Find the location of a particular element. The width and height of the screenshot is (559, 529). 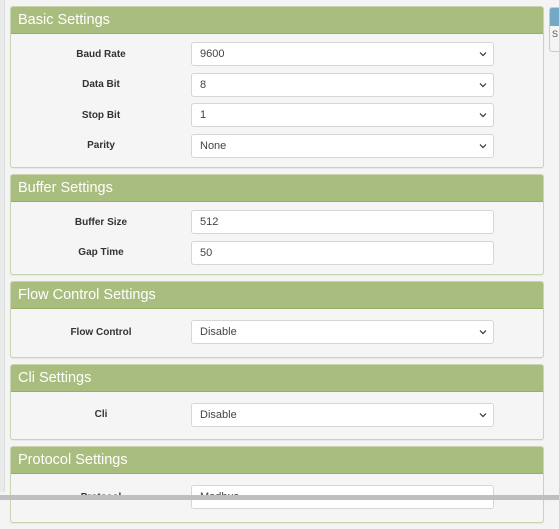

side-panel-partial: S is located at coordinates (554, 29).